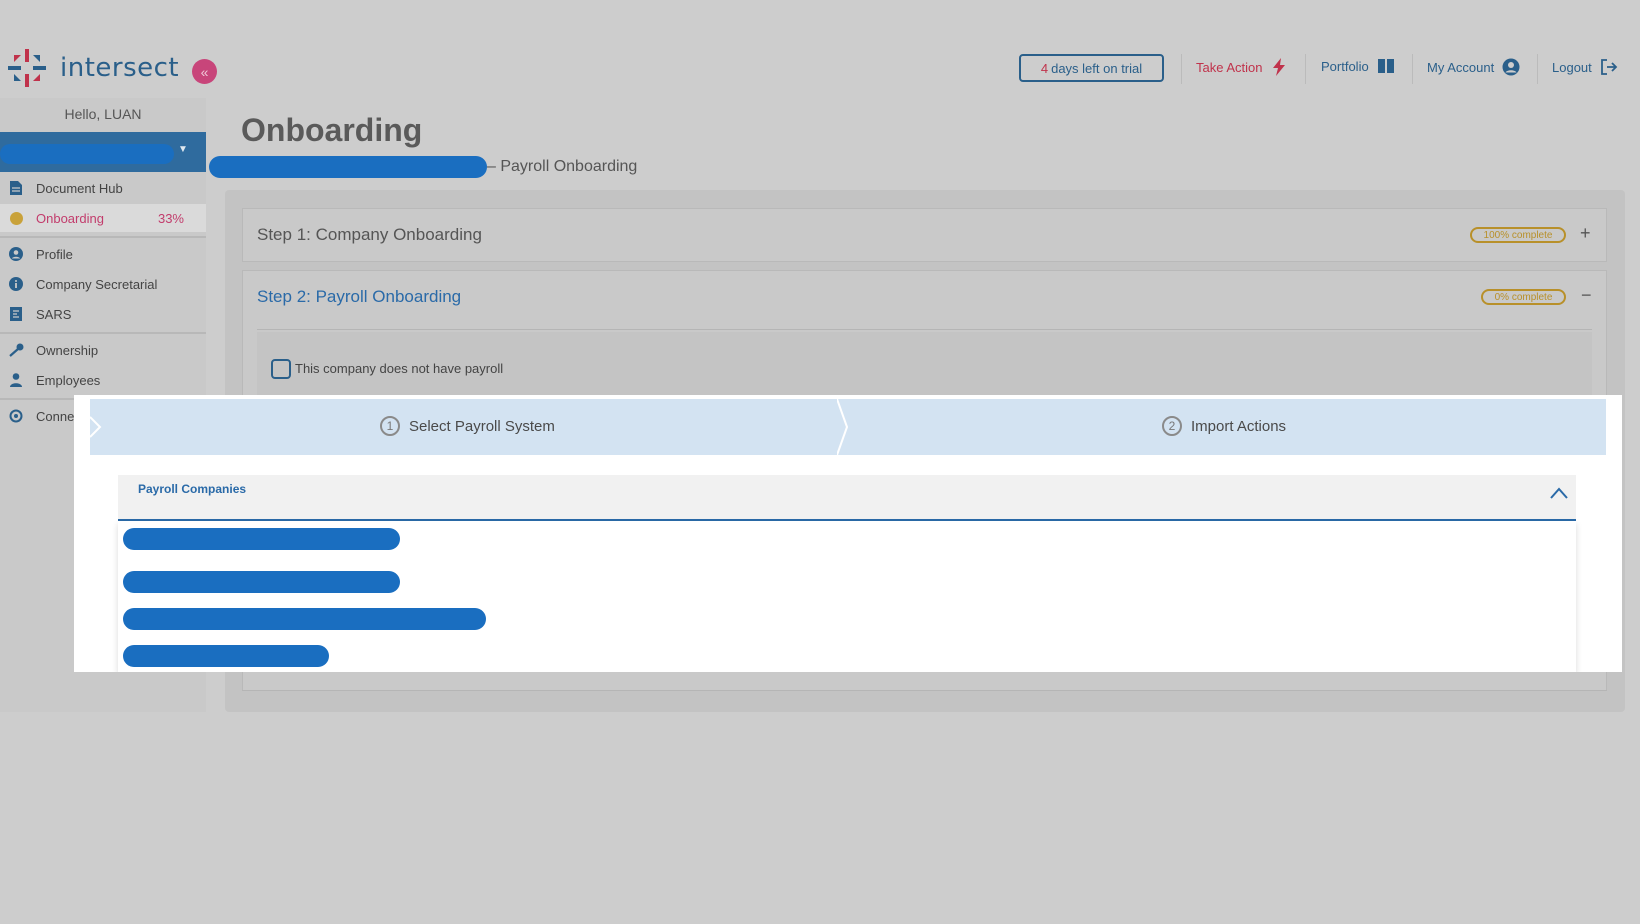  I want to click on sidebar-item-label: Employees, so click(68, 380).